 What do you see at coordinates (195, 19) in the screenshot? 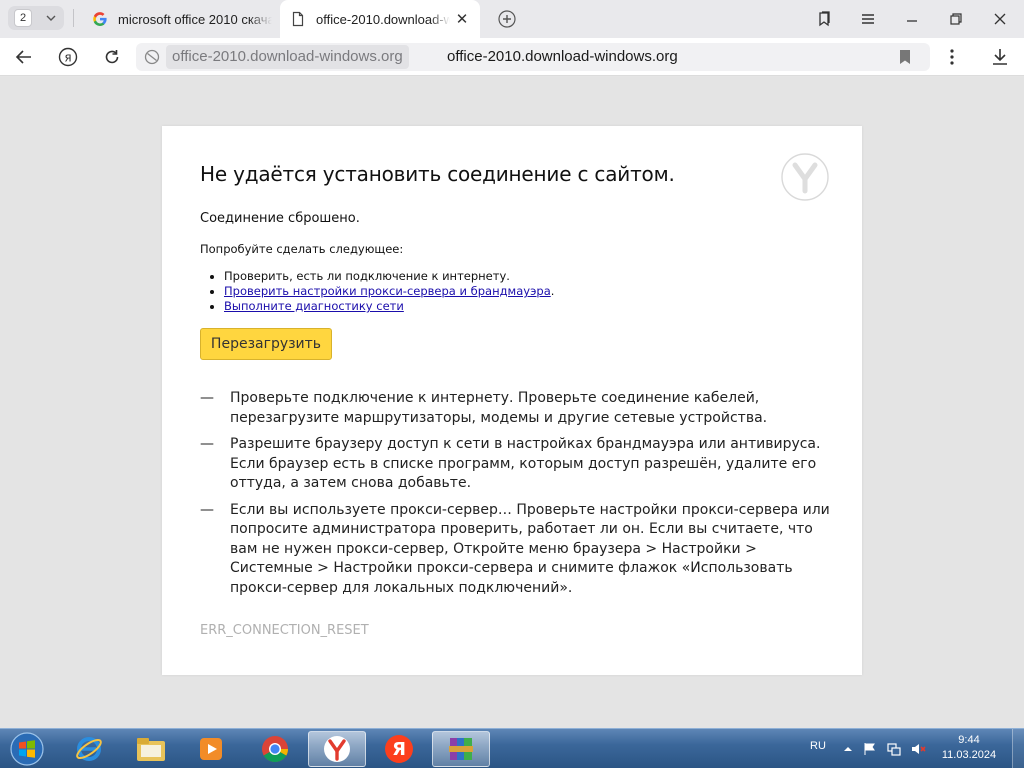
I see `tab-title: microsoft office 2010 скача` at bounding box center [195, 19].